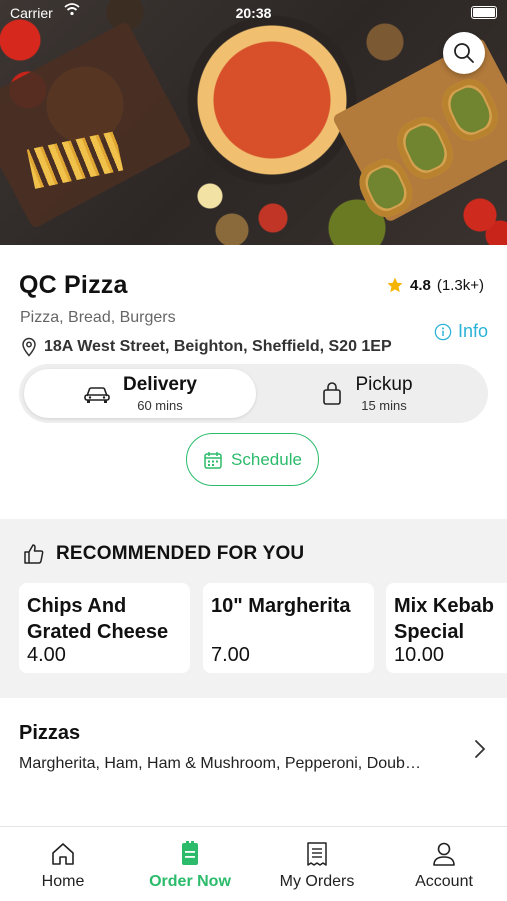 The height and width of the screenshot is (901, 507). I want to click on schedule-button: Schedule, so click(252, 459).